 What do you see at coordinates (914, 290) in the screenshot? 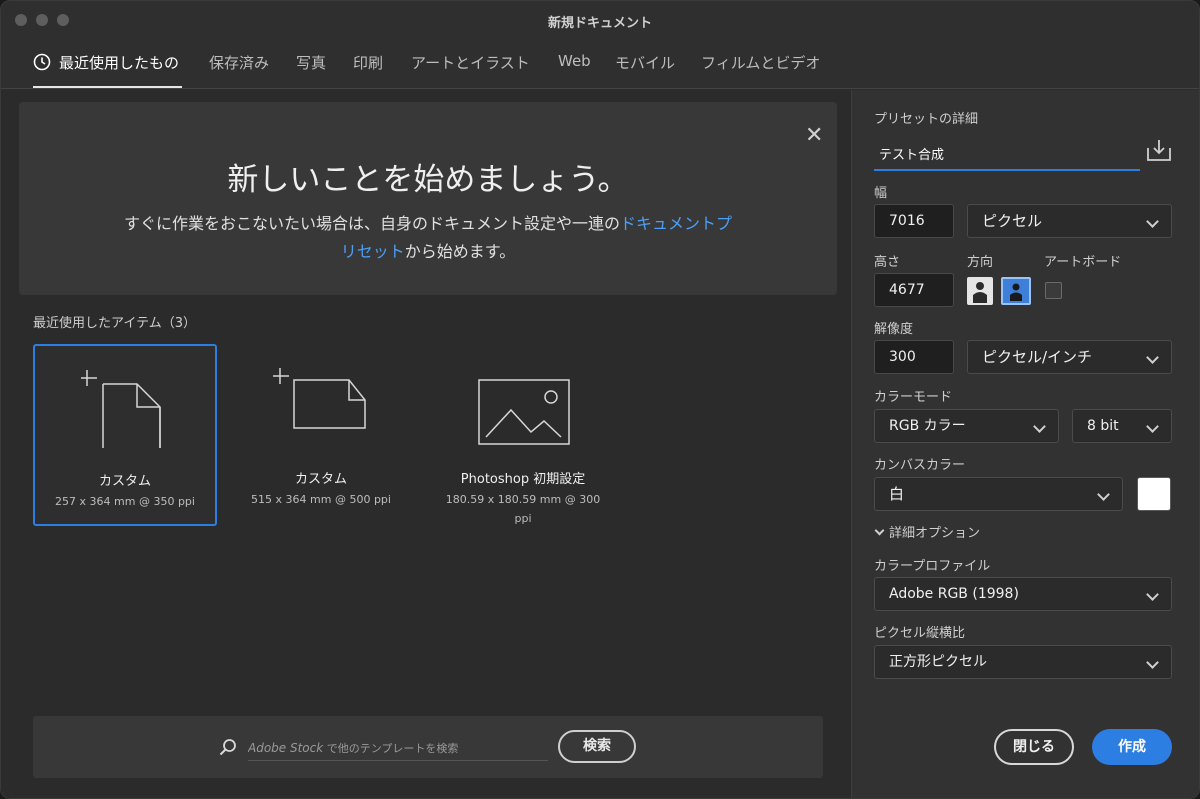
I see `height-input: 4677` at bounding box center [914, 290].